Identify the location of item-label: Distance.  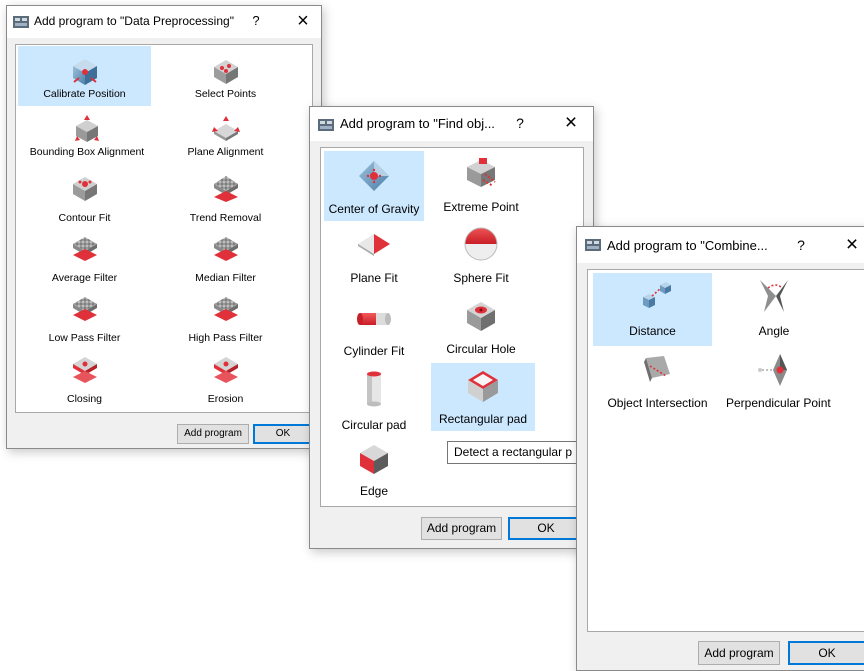
(652, 331).